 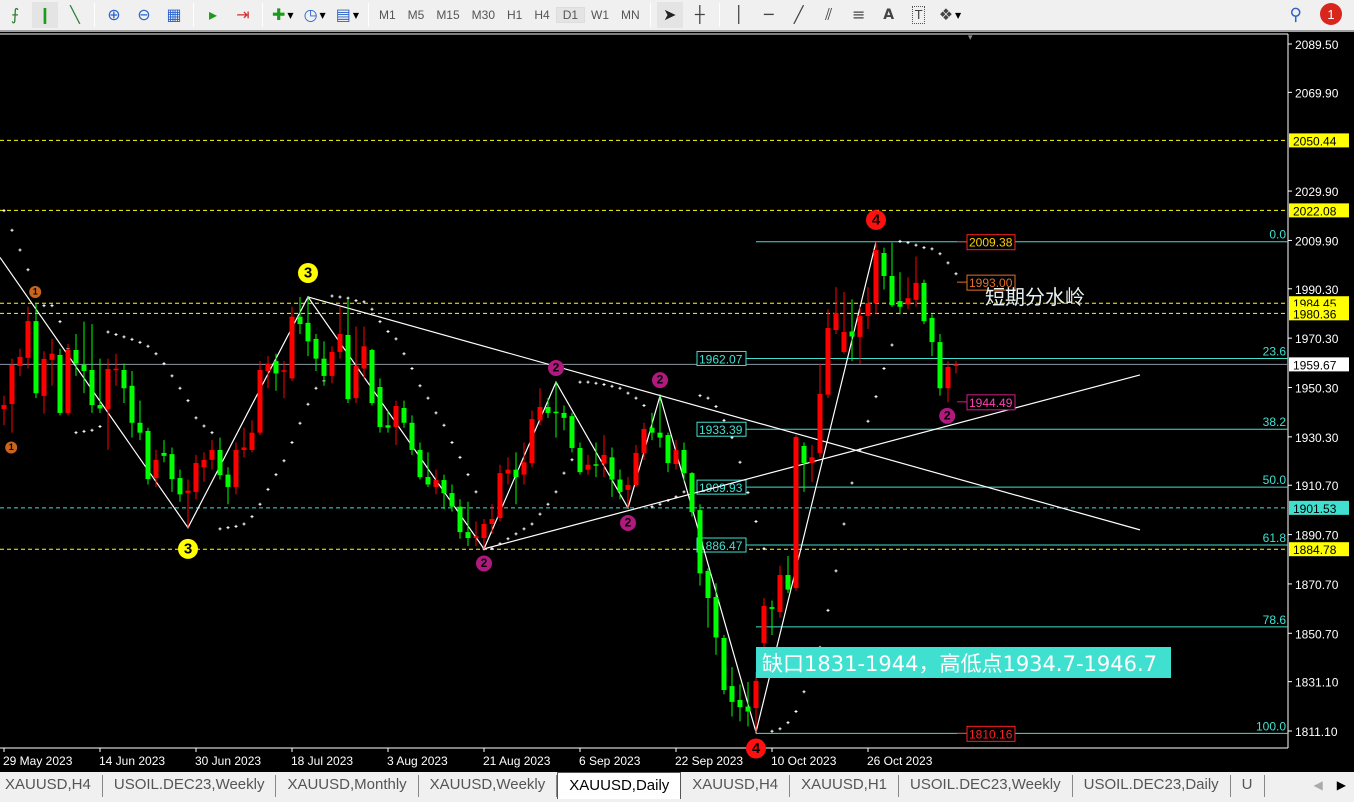 What do you see at coordinates (15, 15) in the screenshot?
I see `line-chart-button: ⨍` at bounding box center [15, 15].